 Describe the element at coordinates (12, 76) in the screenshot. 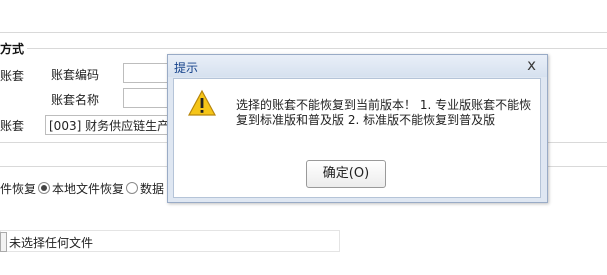

I see `row1-prefix-label: 账套` at that location.